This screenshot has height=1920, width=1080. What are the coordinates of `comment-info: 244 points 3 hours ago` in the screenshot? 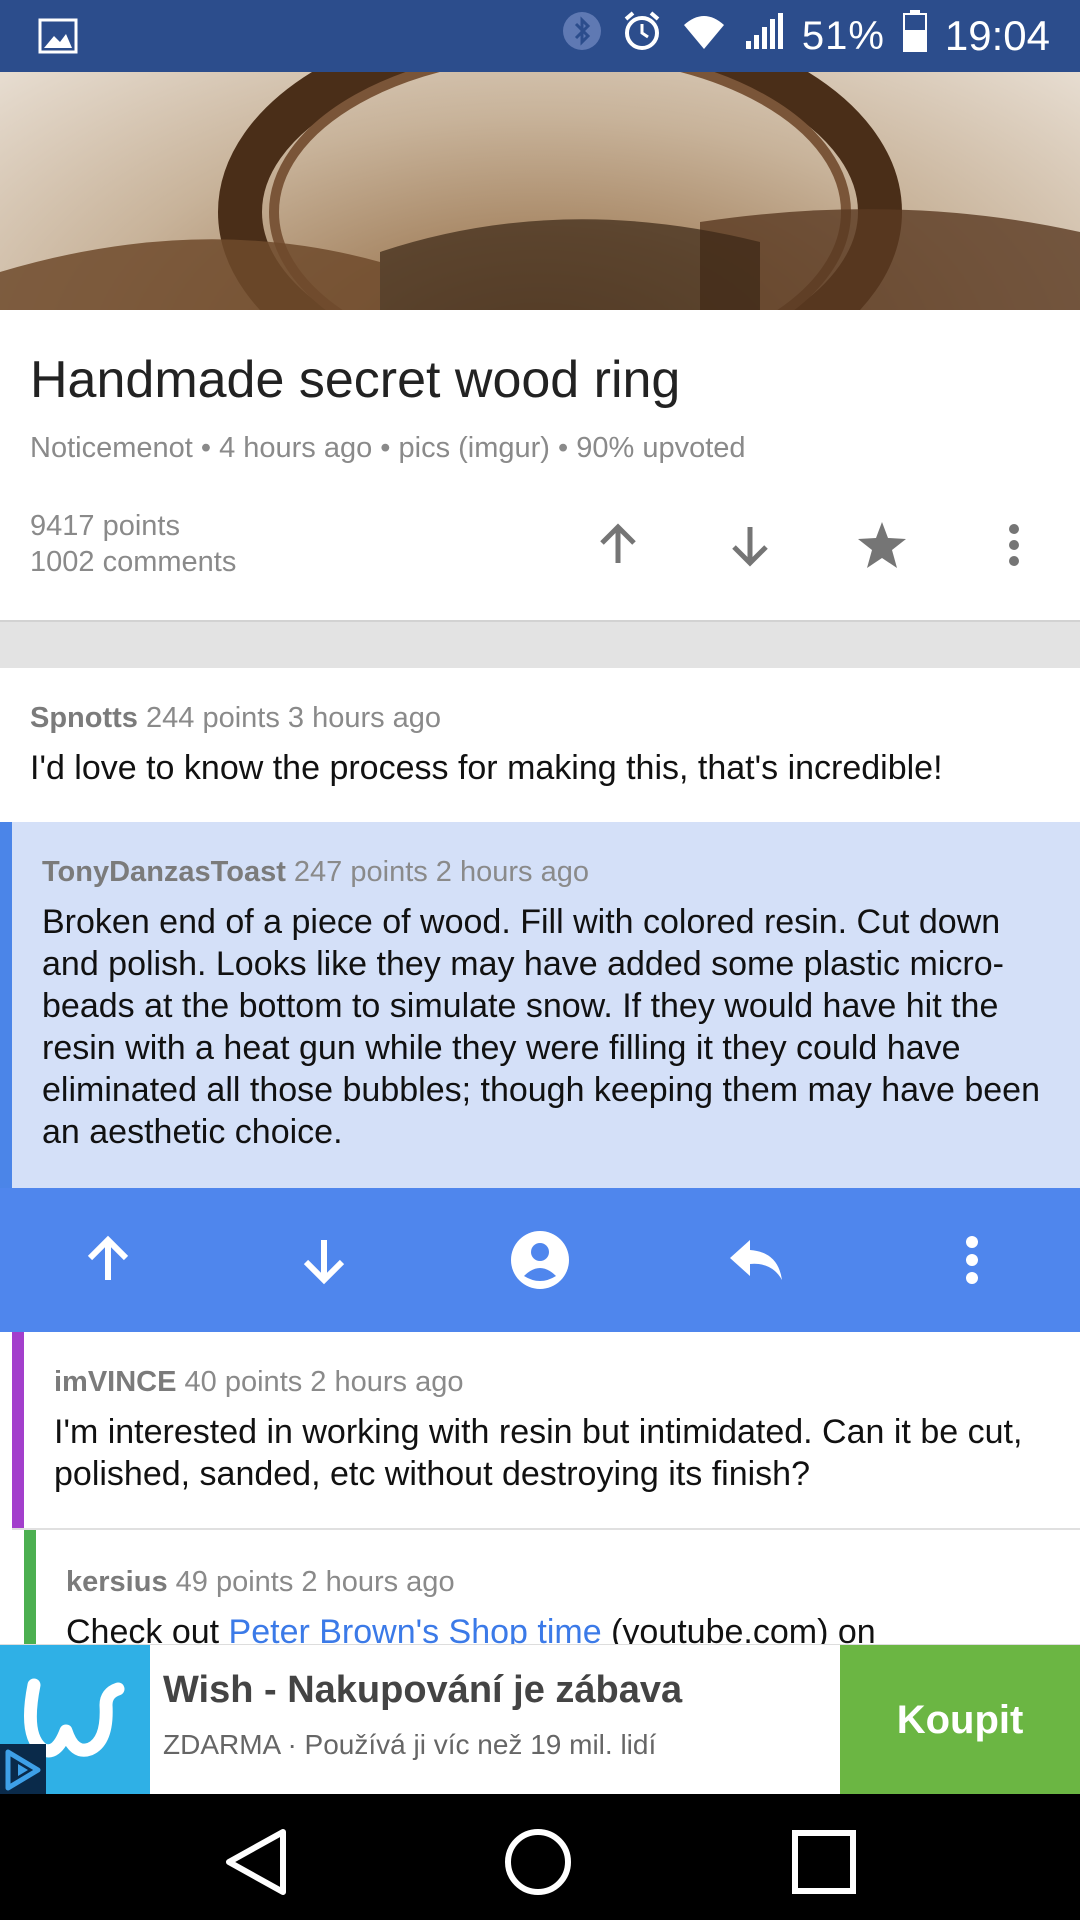 It's located at (294, 718).